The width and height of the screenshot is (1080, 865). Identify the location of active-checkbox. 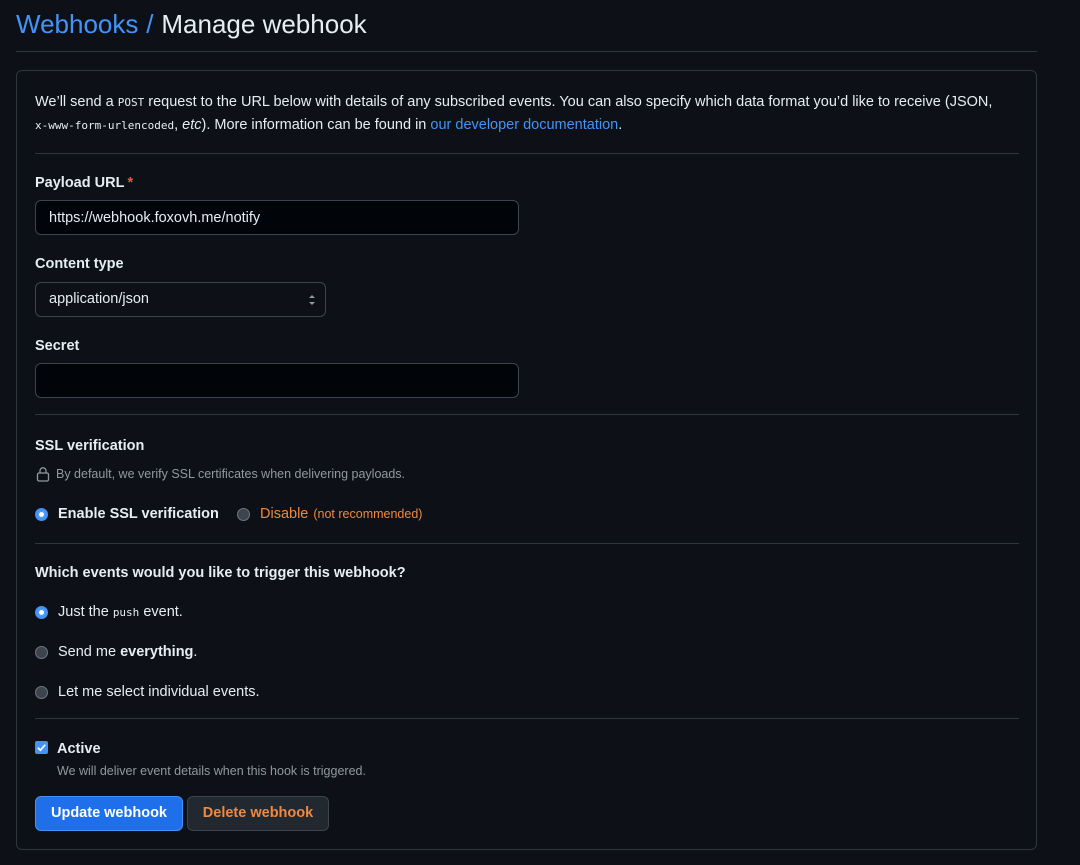
(41, 747).